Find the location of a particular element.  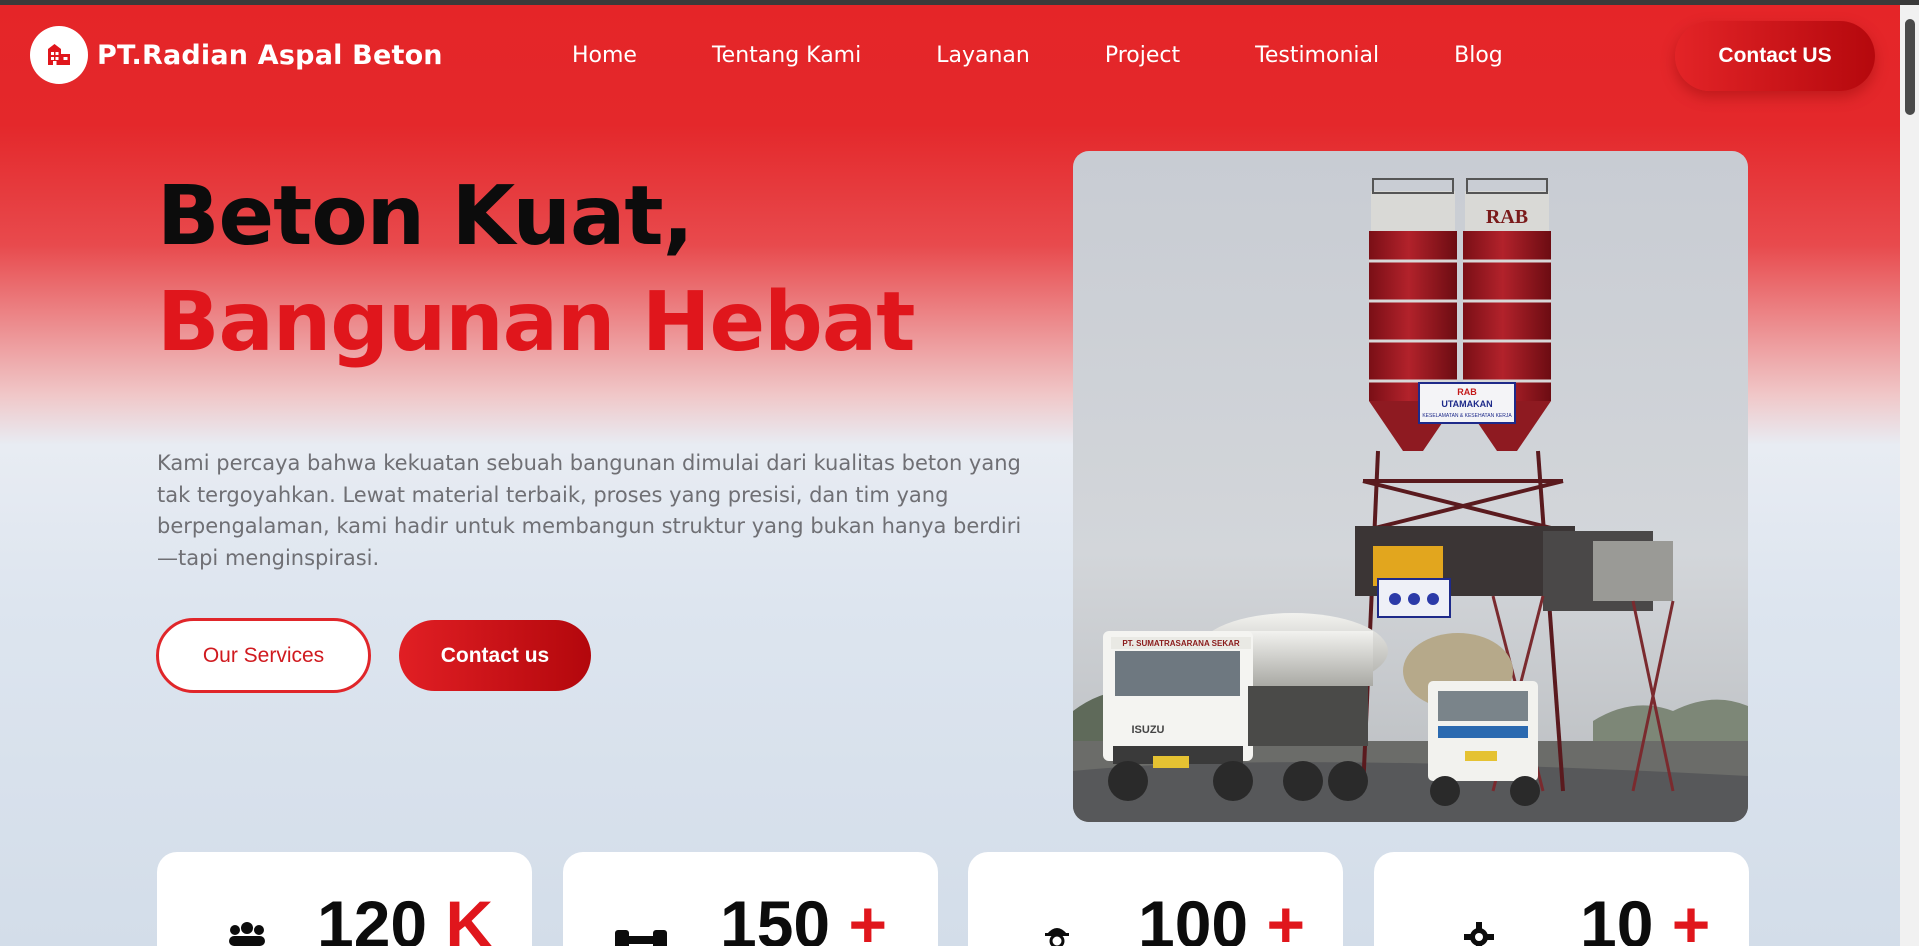

hero-title-line2: Bangunan Hebat is located at coordinates (536, 322).